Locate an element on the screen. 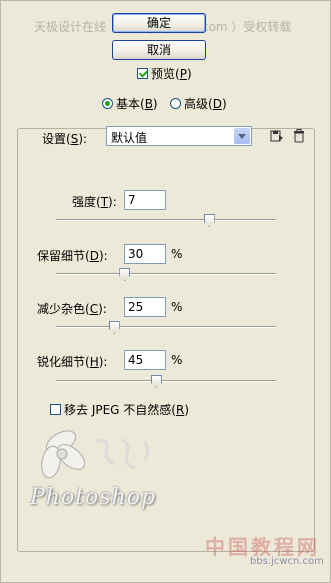 This screenshot has width=331, height=583. cancel-button: 取消 is located at coordinates (159, 50).